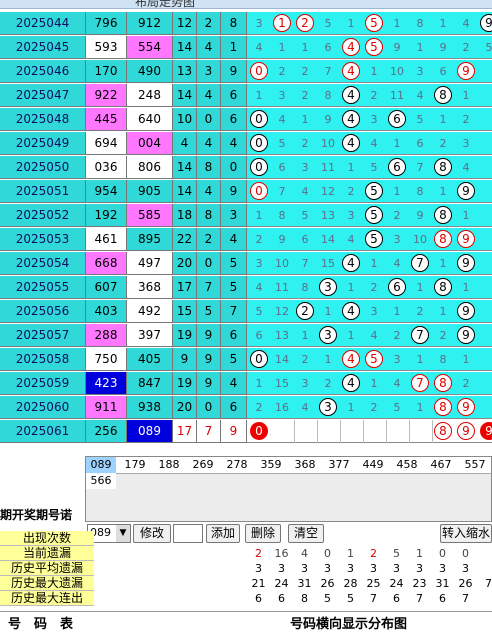  Describe the element at coordinates (106, 287) in the screenshot. I see `draw-number-cell: 607` at that location.